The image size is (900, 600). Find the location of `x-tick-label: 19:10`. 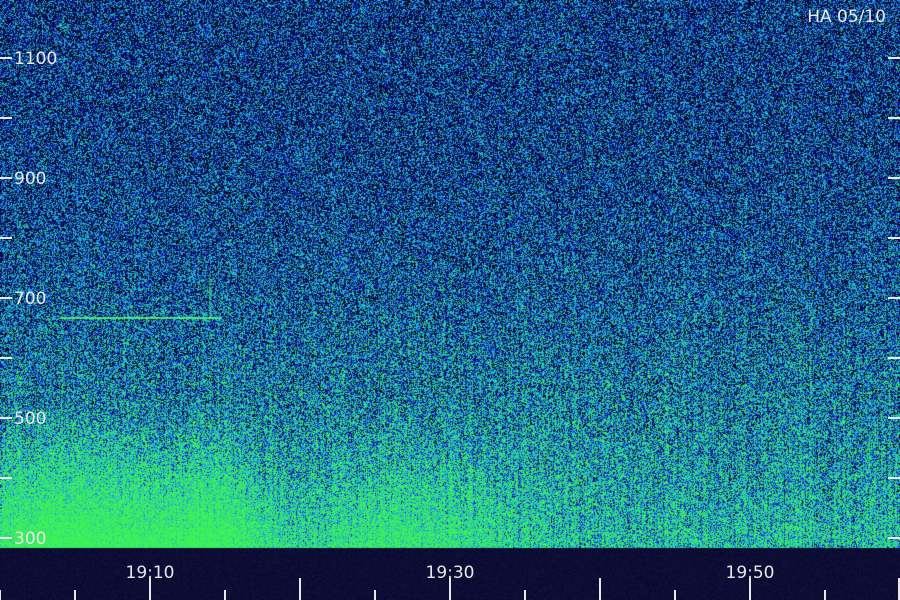

x-tick-label: 19:10 is located at coordinates (150, 573).